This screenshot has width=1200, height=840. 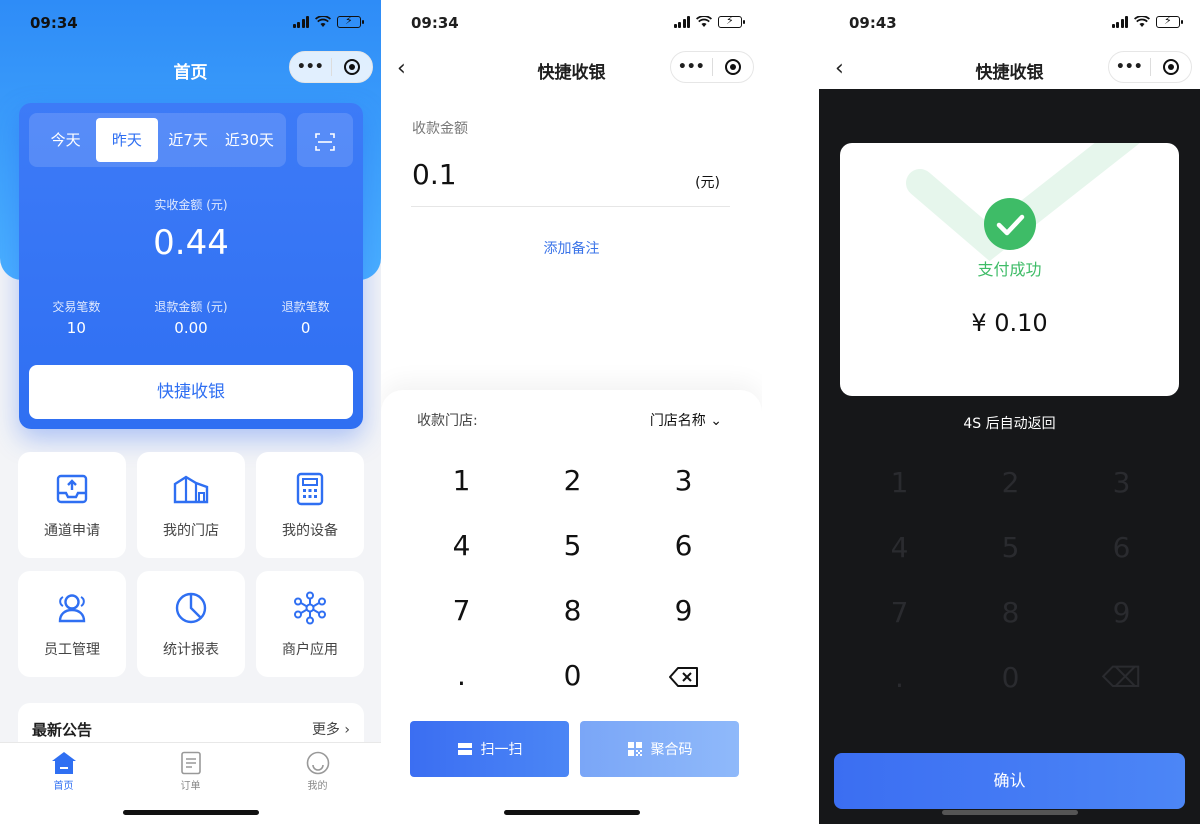 I want to click on feature-grid: 通道申请 我的门店 我的设备 员工管理 统计报表 商户应用, so click(x=191, y=564).